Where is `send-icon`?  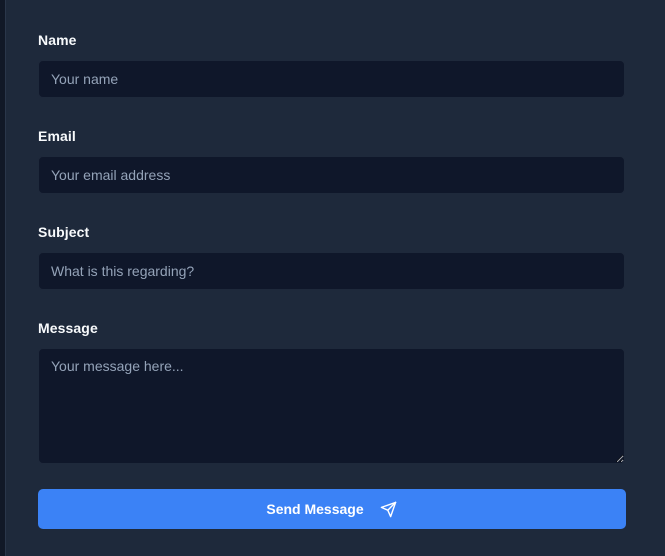
send-icon is located at coordinates (389, 509).